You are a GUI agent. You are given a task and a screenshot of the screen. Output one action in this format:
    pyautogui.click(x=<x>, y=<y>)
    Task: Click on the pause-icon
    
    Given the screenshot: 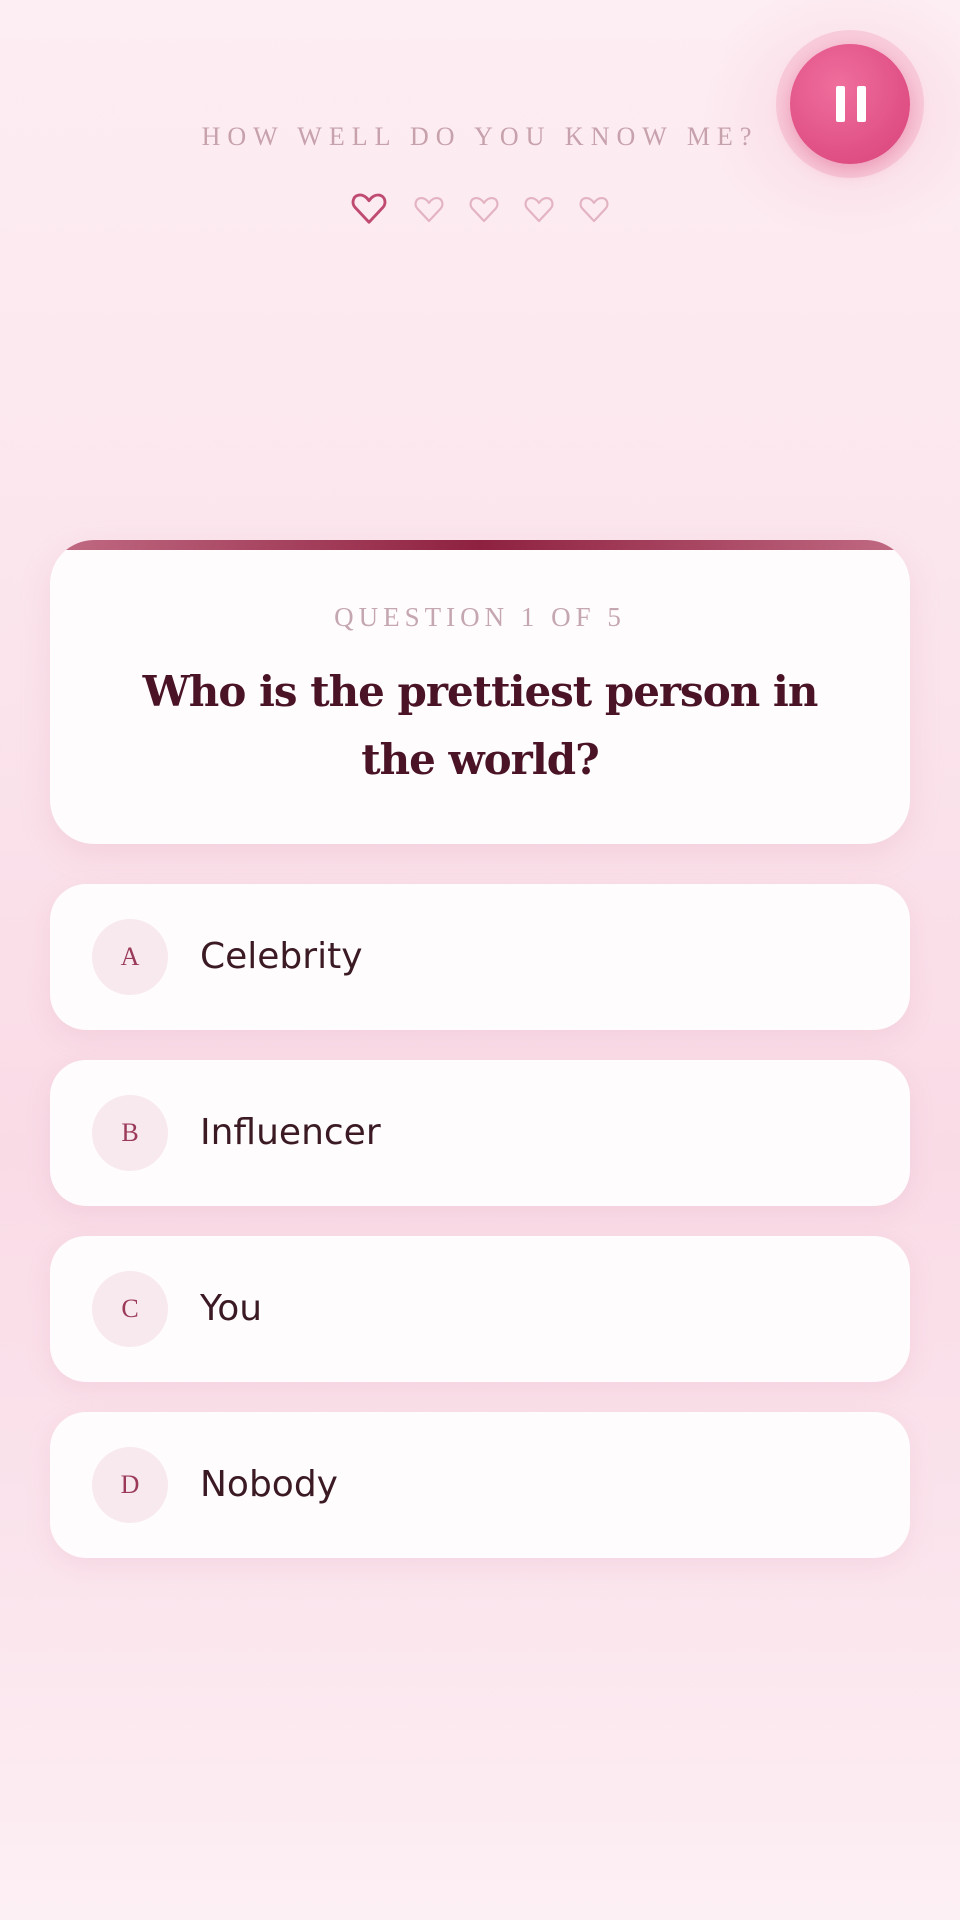 What is the action you would take?
    pyautogui.click(x=851, y=104)
    